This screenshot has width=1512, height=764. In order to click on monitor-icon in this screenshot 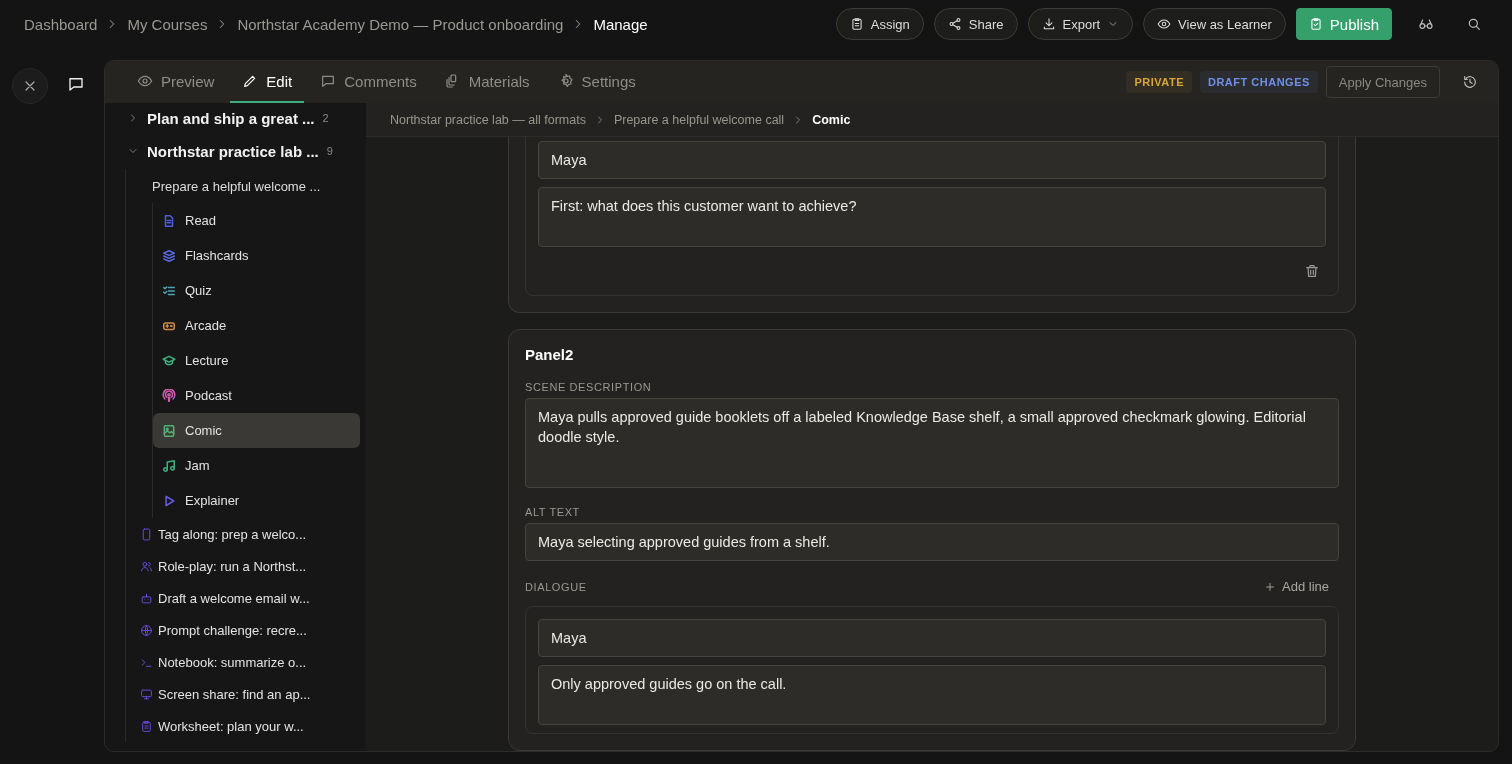, I will do `click(146, 694)`.